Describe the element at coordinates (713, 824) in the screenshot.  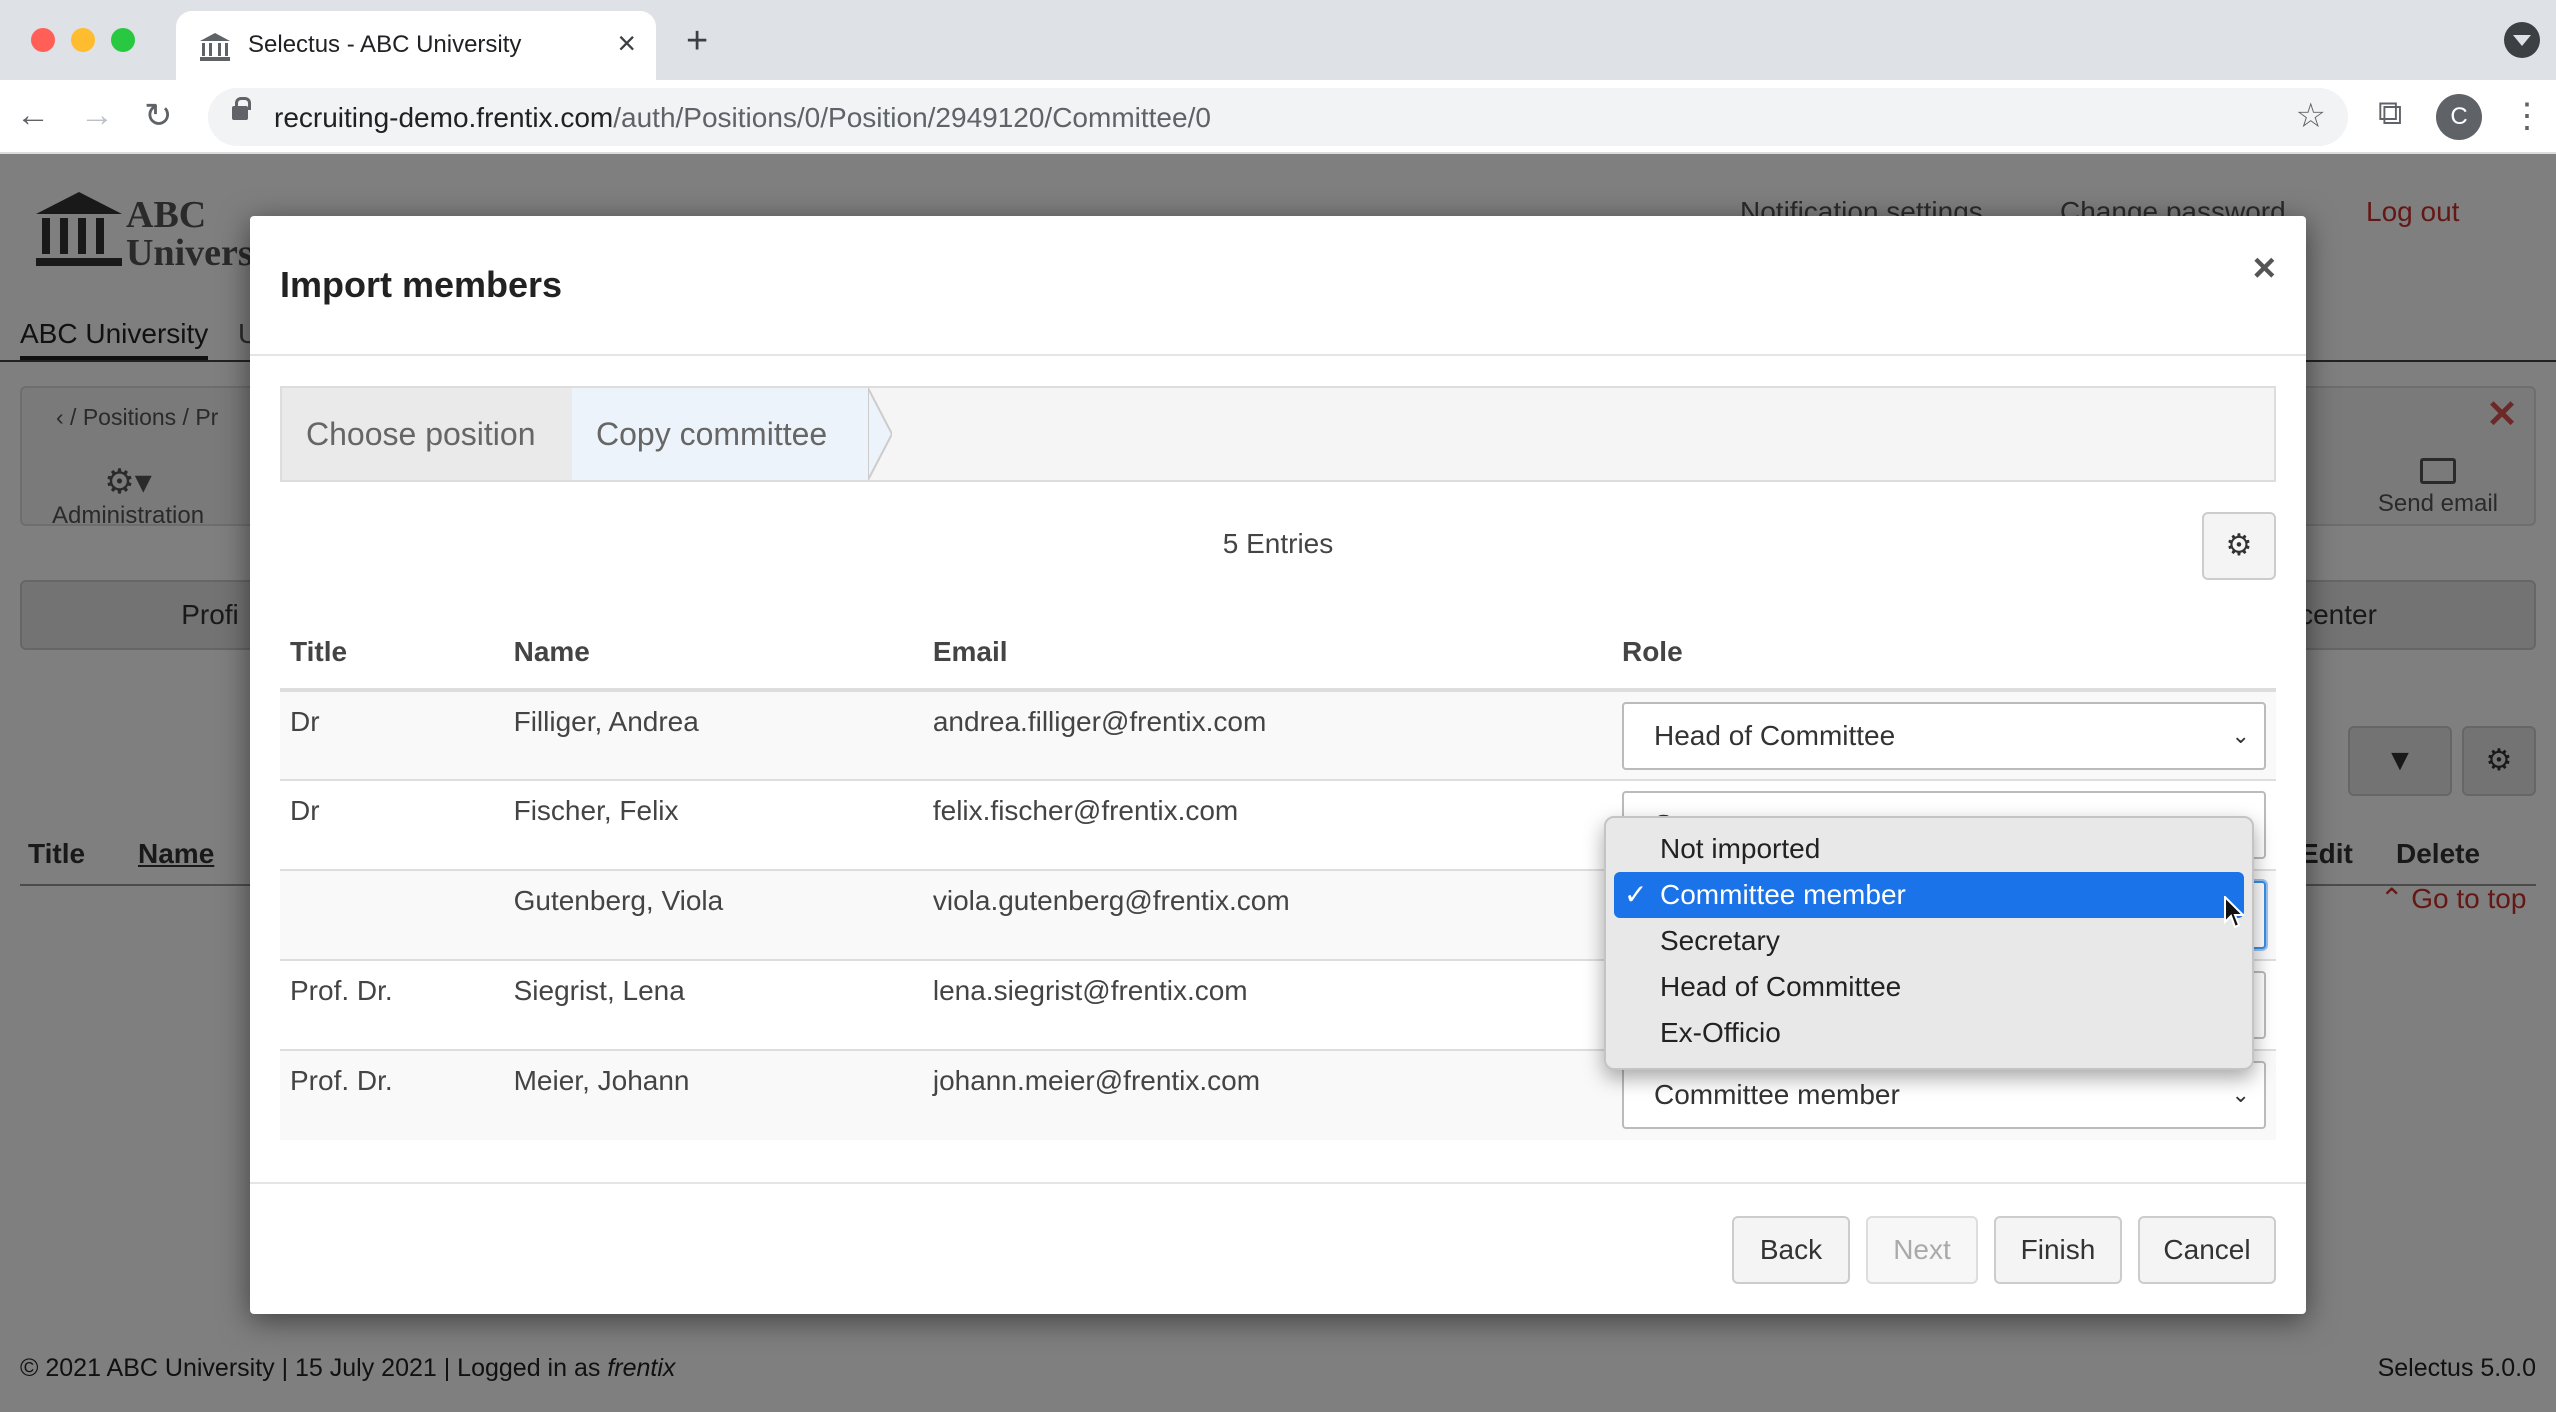
I see `cell-name: Fischer, Felix` at that location.